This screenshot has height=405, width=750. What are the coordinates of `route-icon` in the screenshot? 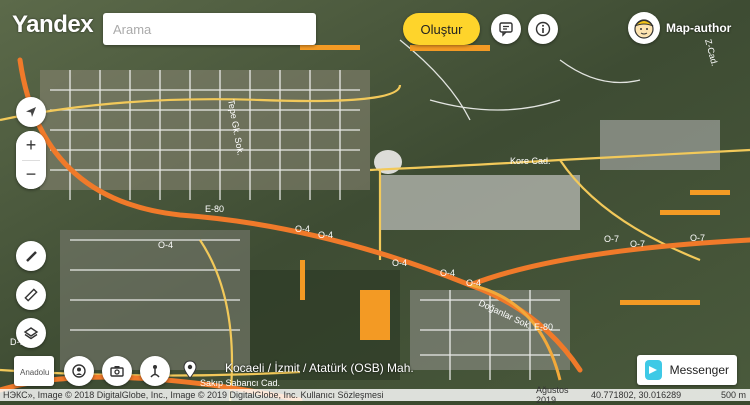 It's located at (155, 371).